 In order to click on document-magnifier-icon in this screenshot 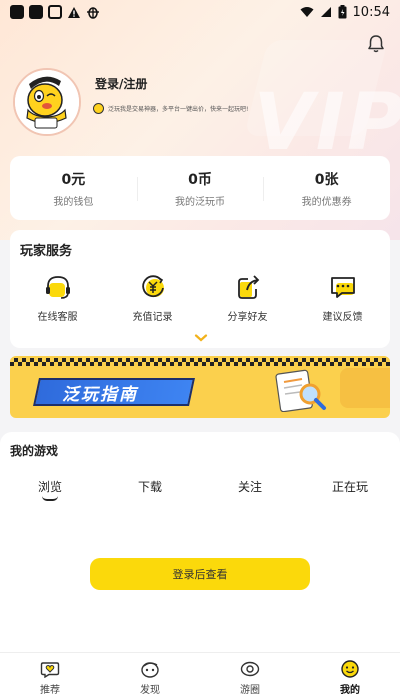, I will do `click(300, 390)`.